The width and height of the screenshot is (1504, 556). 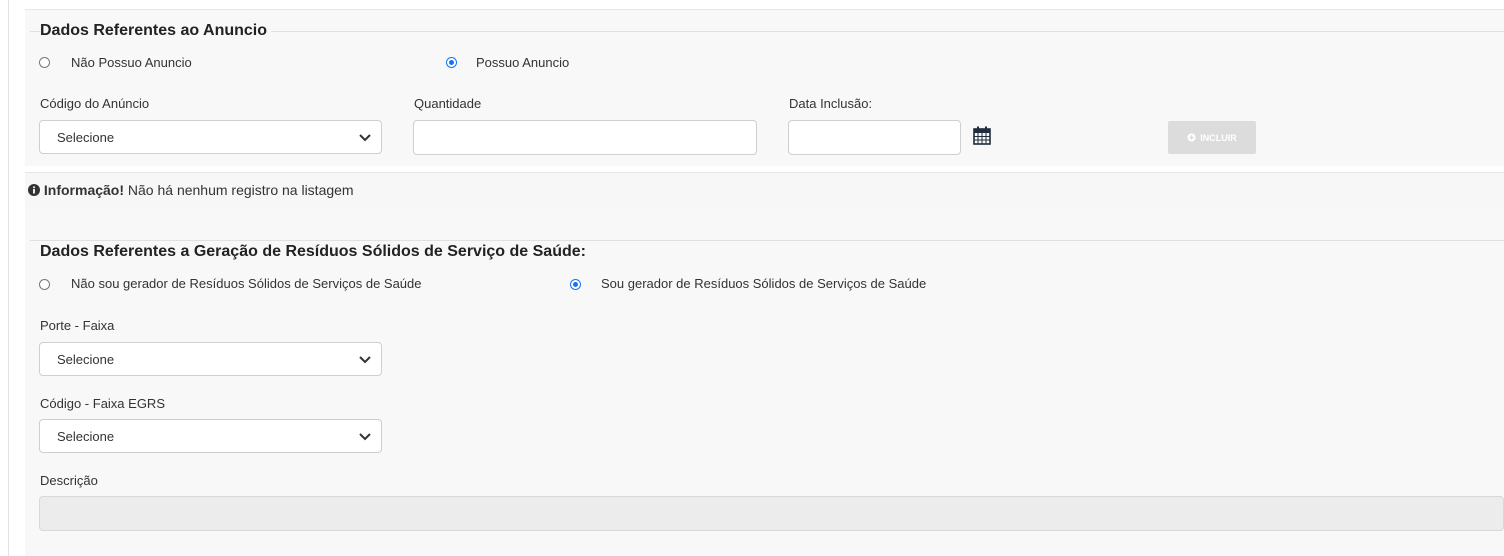 What do you see at coordinates (44, 284) in the screenshot?
I see `radio-nao-sou-gerador` at bounding box center [44, 284].